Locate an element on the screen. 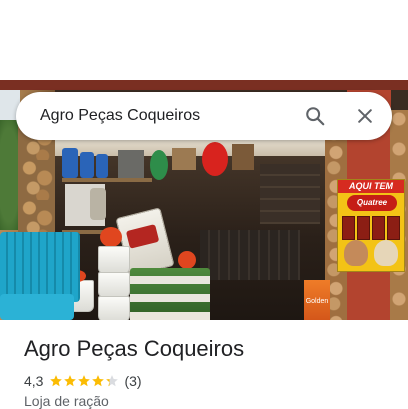 This screenshot has height=409, width=408. search-input: Agro Peças Coqueiros is located at coordinates (169, 116).